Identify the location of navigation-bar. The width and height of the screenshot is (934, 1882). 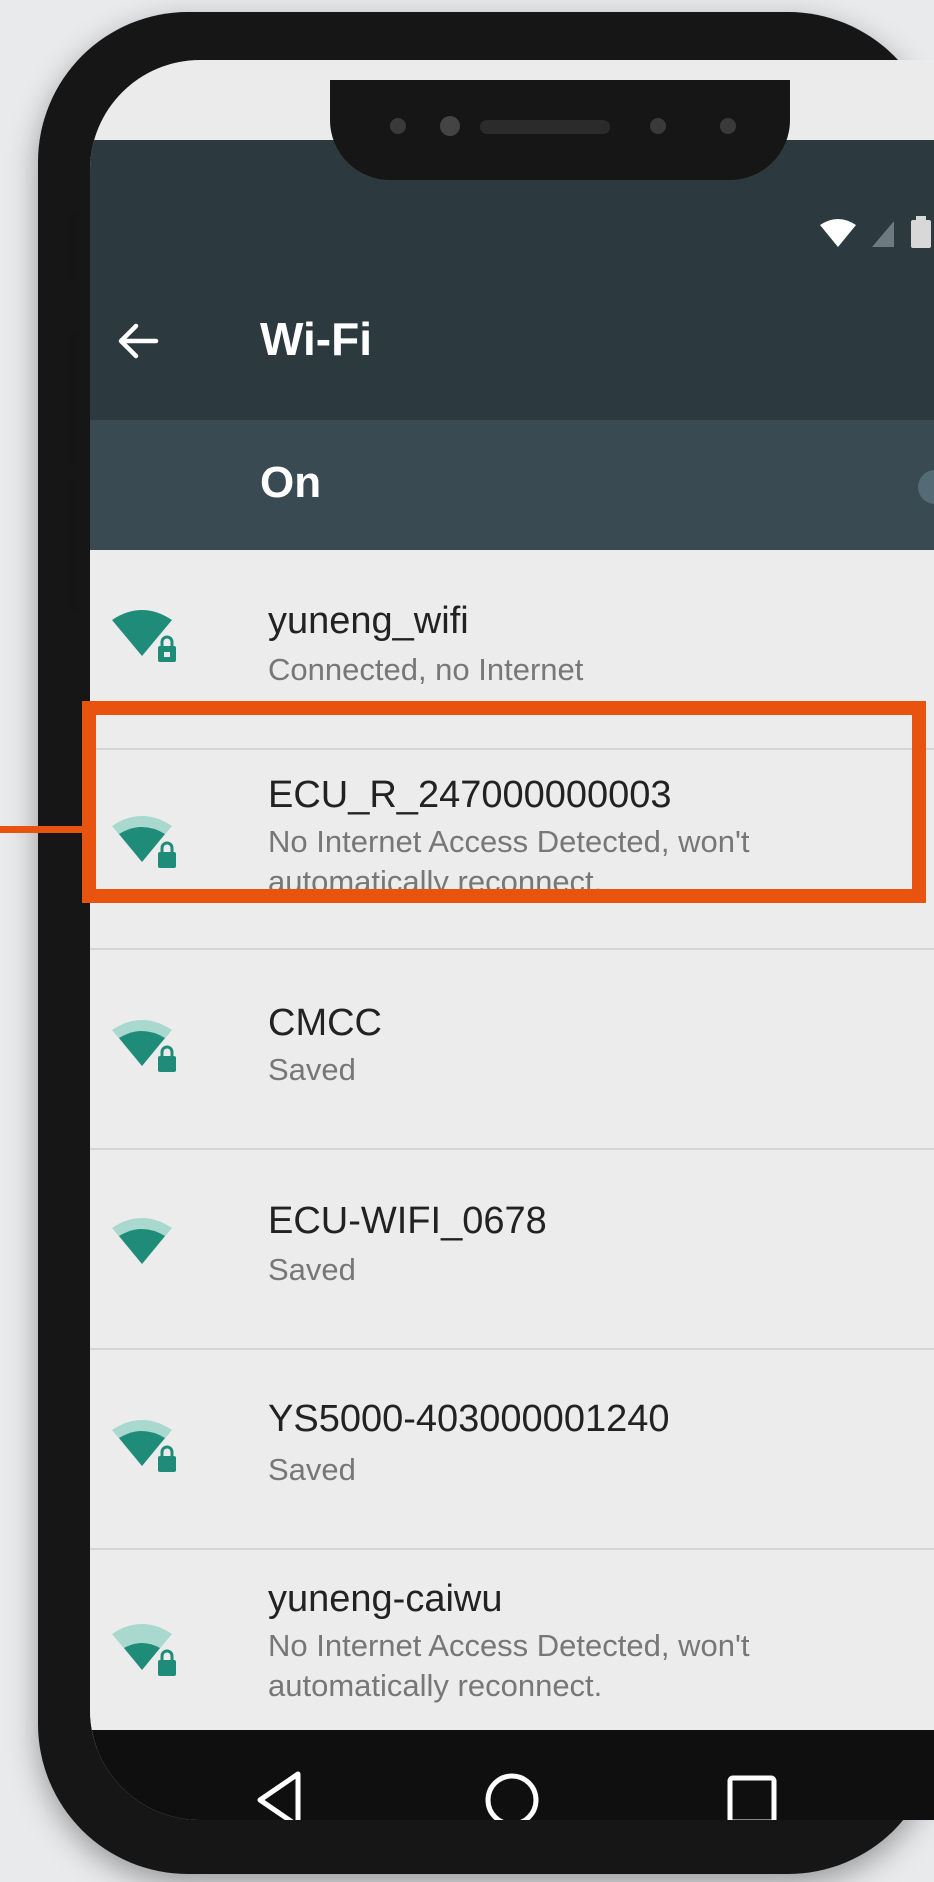
(512, 1775).